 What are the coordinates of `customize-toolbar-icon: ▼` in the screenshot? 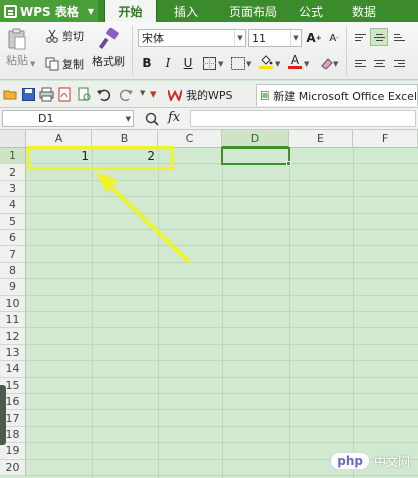 It's located at (142, 93).